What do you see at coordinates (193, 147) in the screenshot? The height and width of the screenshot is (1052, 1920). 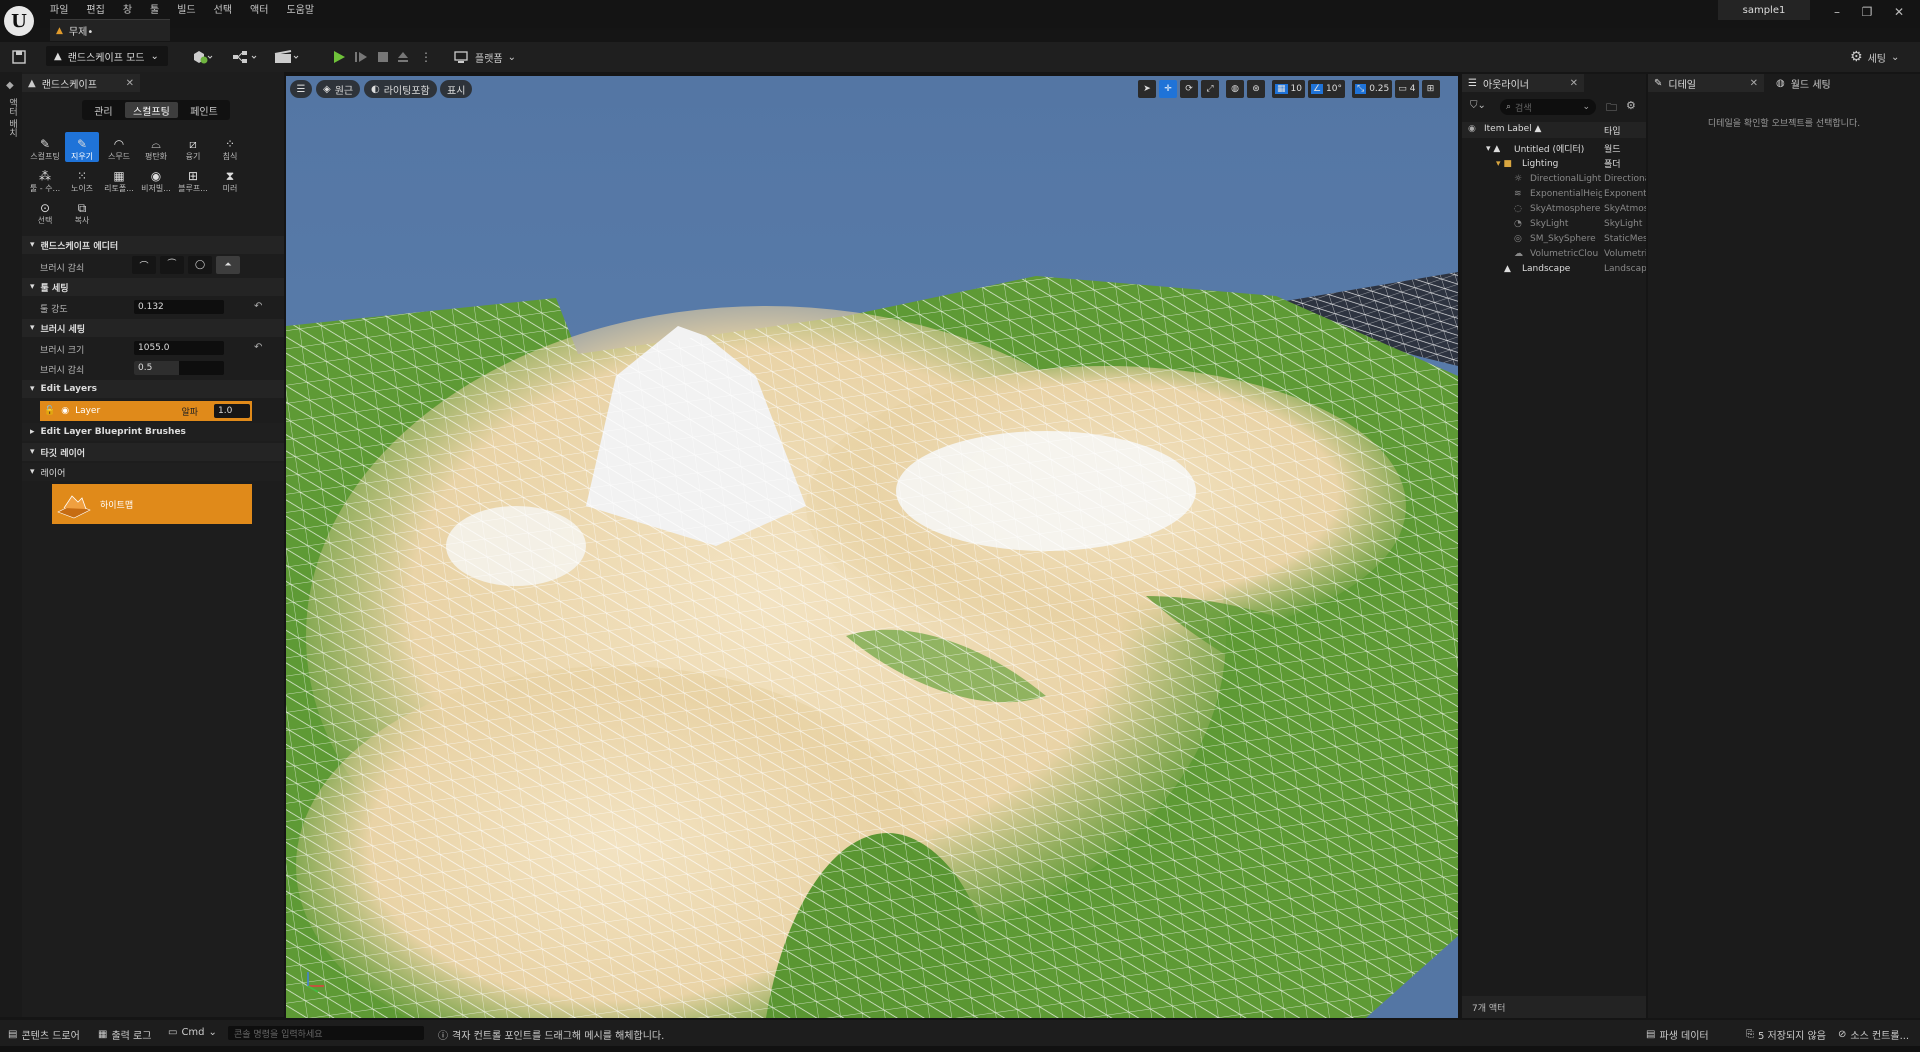 I see `tool-ramp: ⧄ 융기` at bounding box center [193, 147].